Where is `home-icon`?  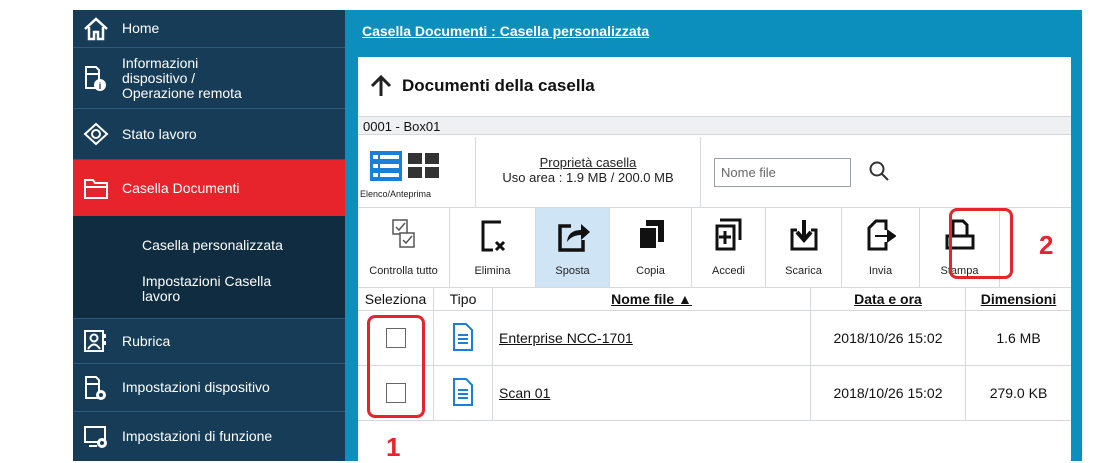 home-icon is located at coordinates (96, 29).